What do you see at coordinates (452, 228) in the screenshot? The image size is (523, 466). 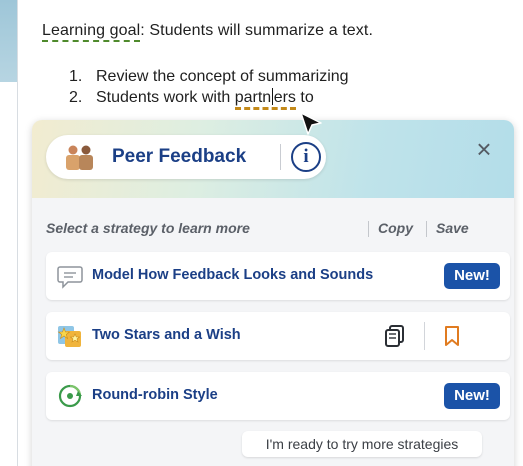 I see `save-column-label: Save` at bounding box center [452, 228].